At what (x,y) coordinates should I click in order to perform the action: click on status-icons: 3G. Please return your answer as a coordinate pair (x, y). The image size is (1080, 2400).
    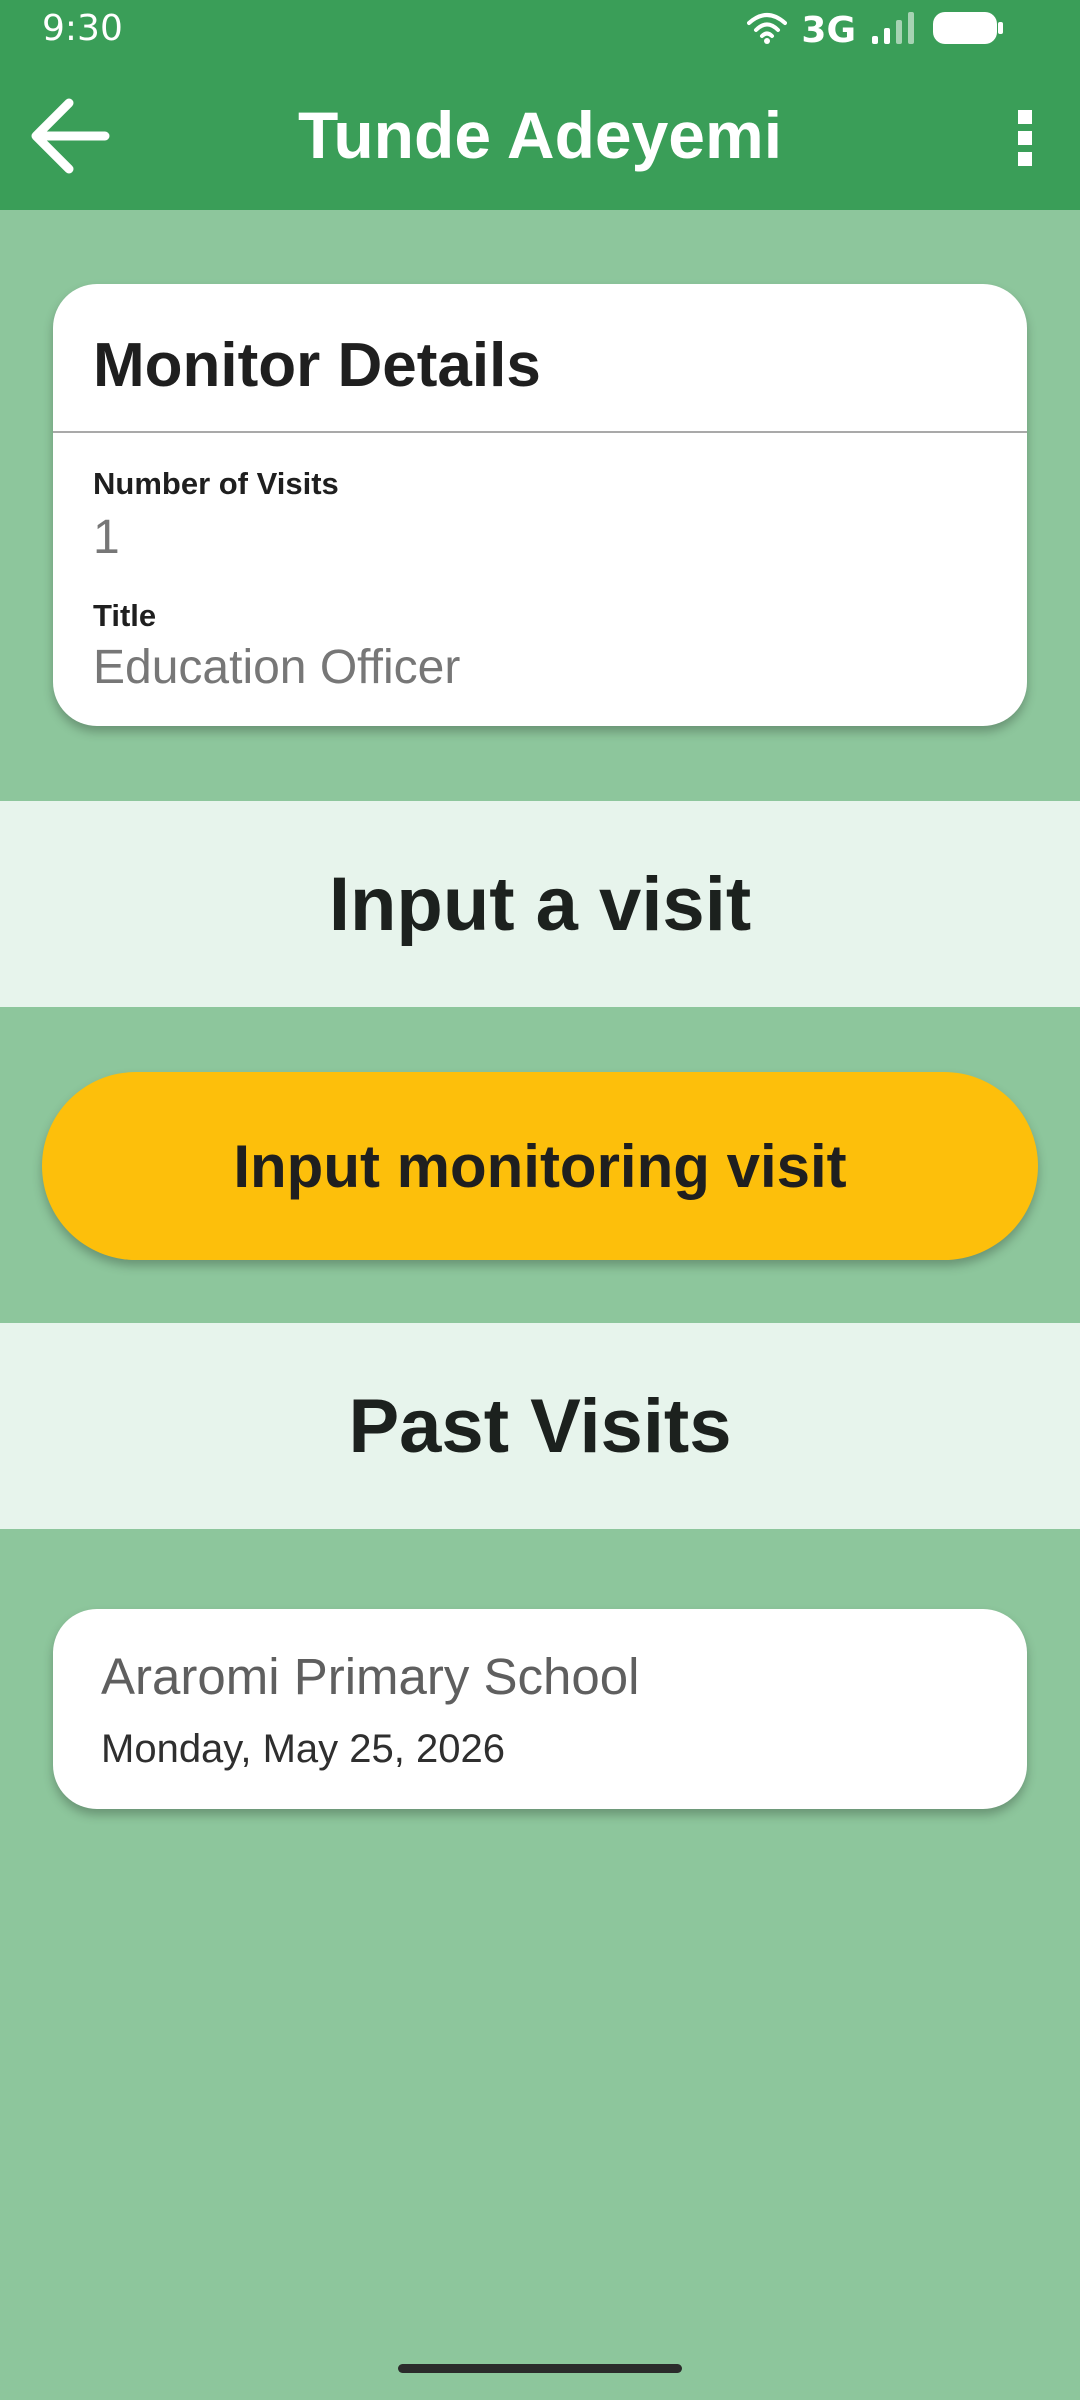
    Looking at the image, I should click on (875, 30).